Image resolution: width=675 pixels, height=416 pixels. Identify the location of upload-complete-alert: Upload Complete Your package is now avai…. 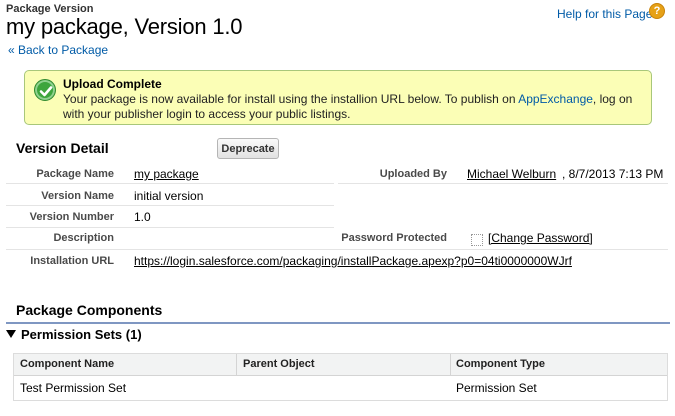
(338, 97).